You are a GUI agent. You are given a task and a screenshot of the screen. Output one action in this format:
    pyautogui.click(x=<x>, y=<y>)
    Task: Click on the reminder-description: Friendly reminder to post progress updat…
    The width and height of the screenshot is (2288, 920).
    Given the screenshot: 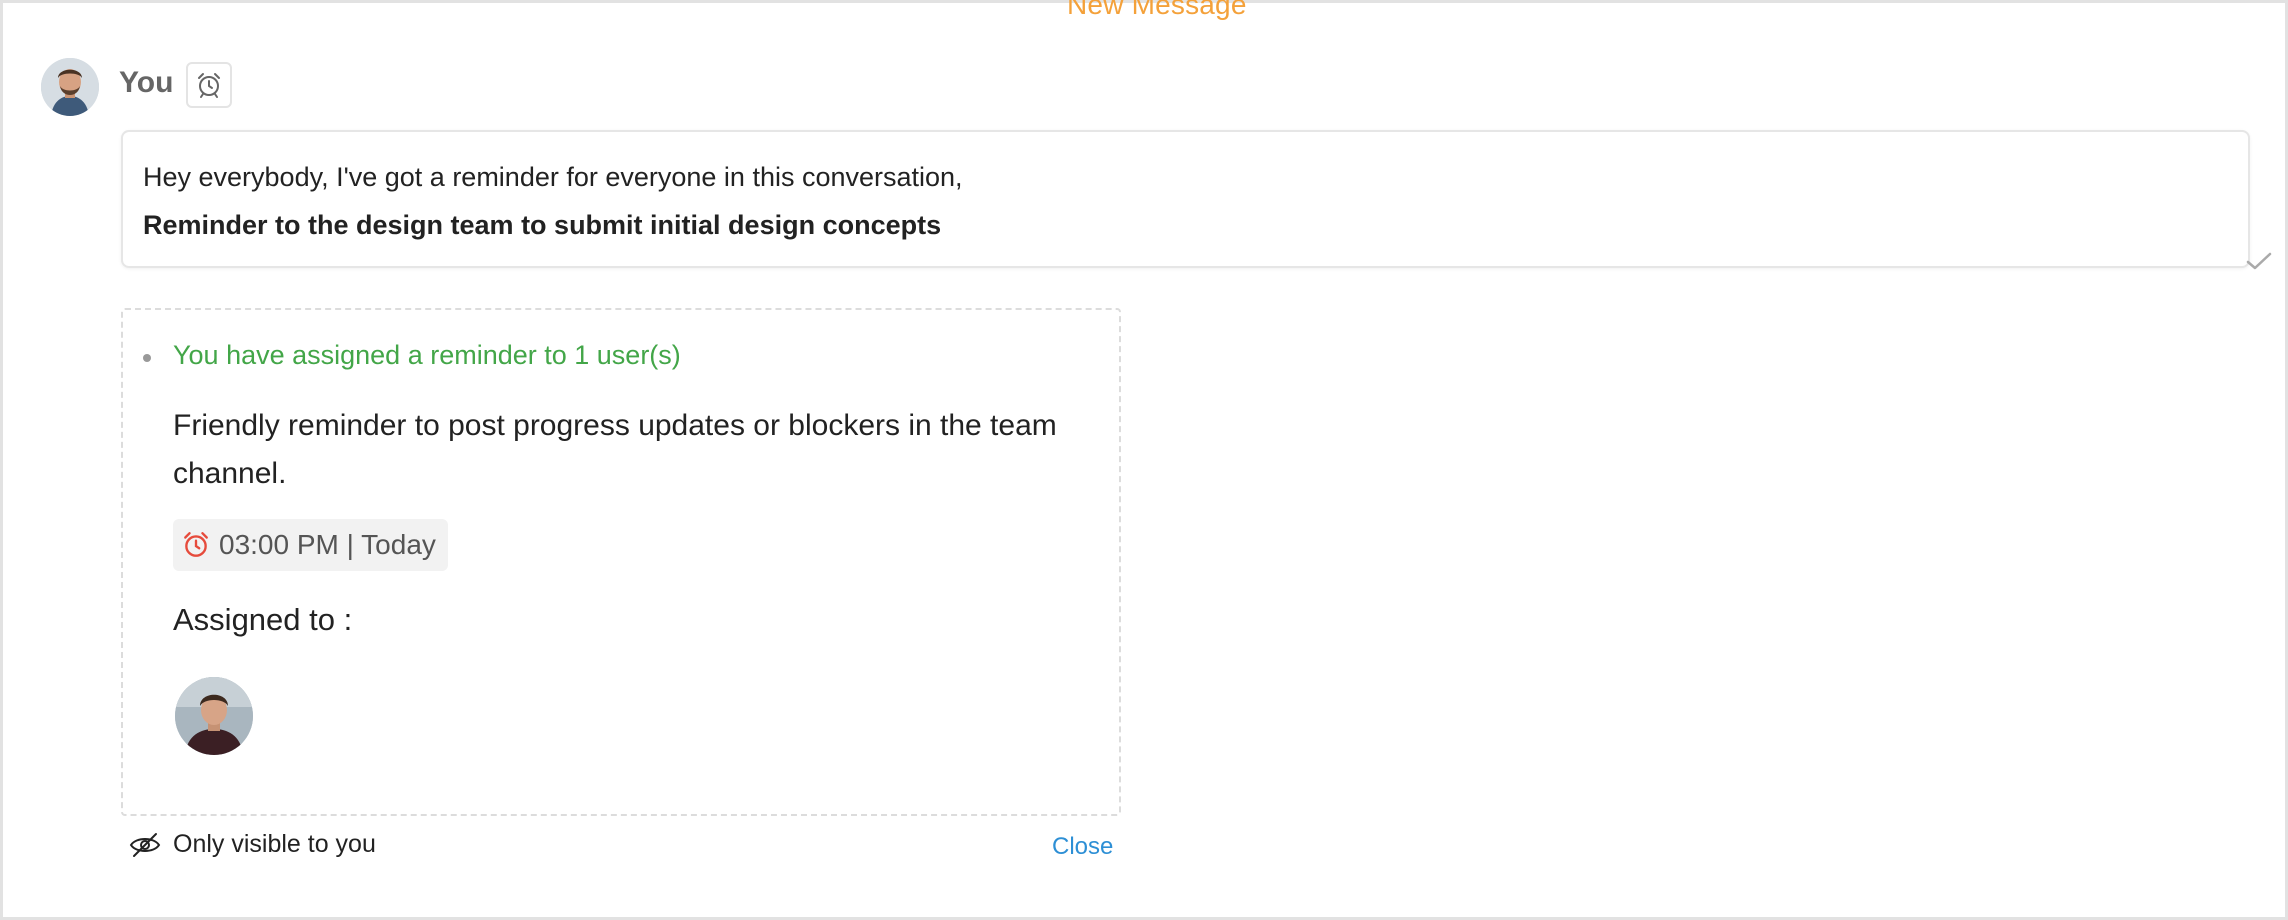 What is the action you would take?
    pyautogui.click(x=615, y=449)
    